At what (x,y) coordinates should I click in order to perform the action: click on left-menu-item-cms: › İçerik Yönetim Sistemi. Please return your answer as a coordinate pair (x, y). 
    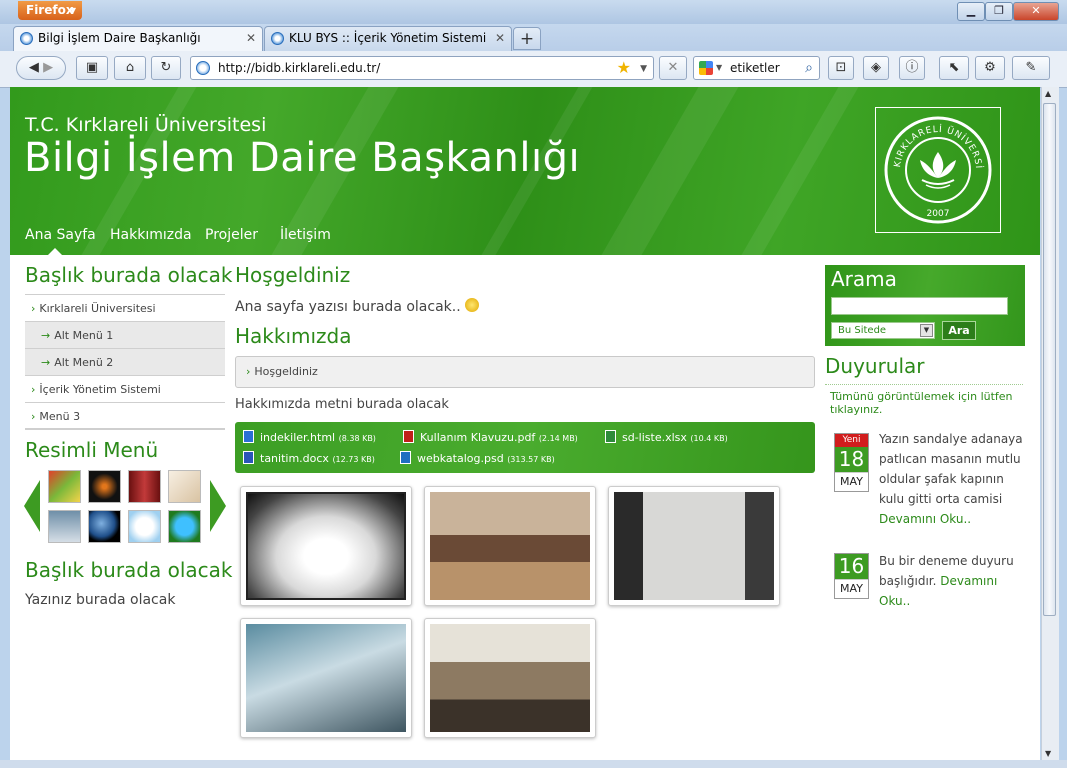
    Looking at the image, I should click on (125, 389).